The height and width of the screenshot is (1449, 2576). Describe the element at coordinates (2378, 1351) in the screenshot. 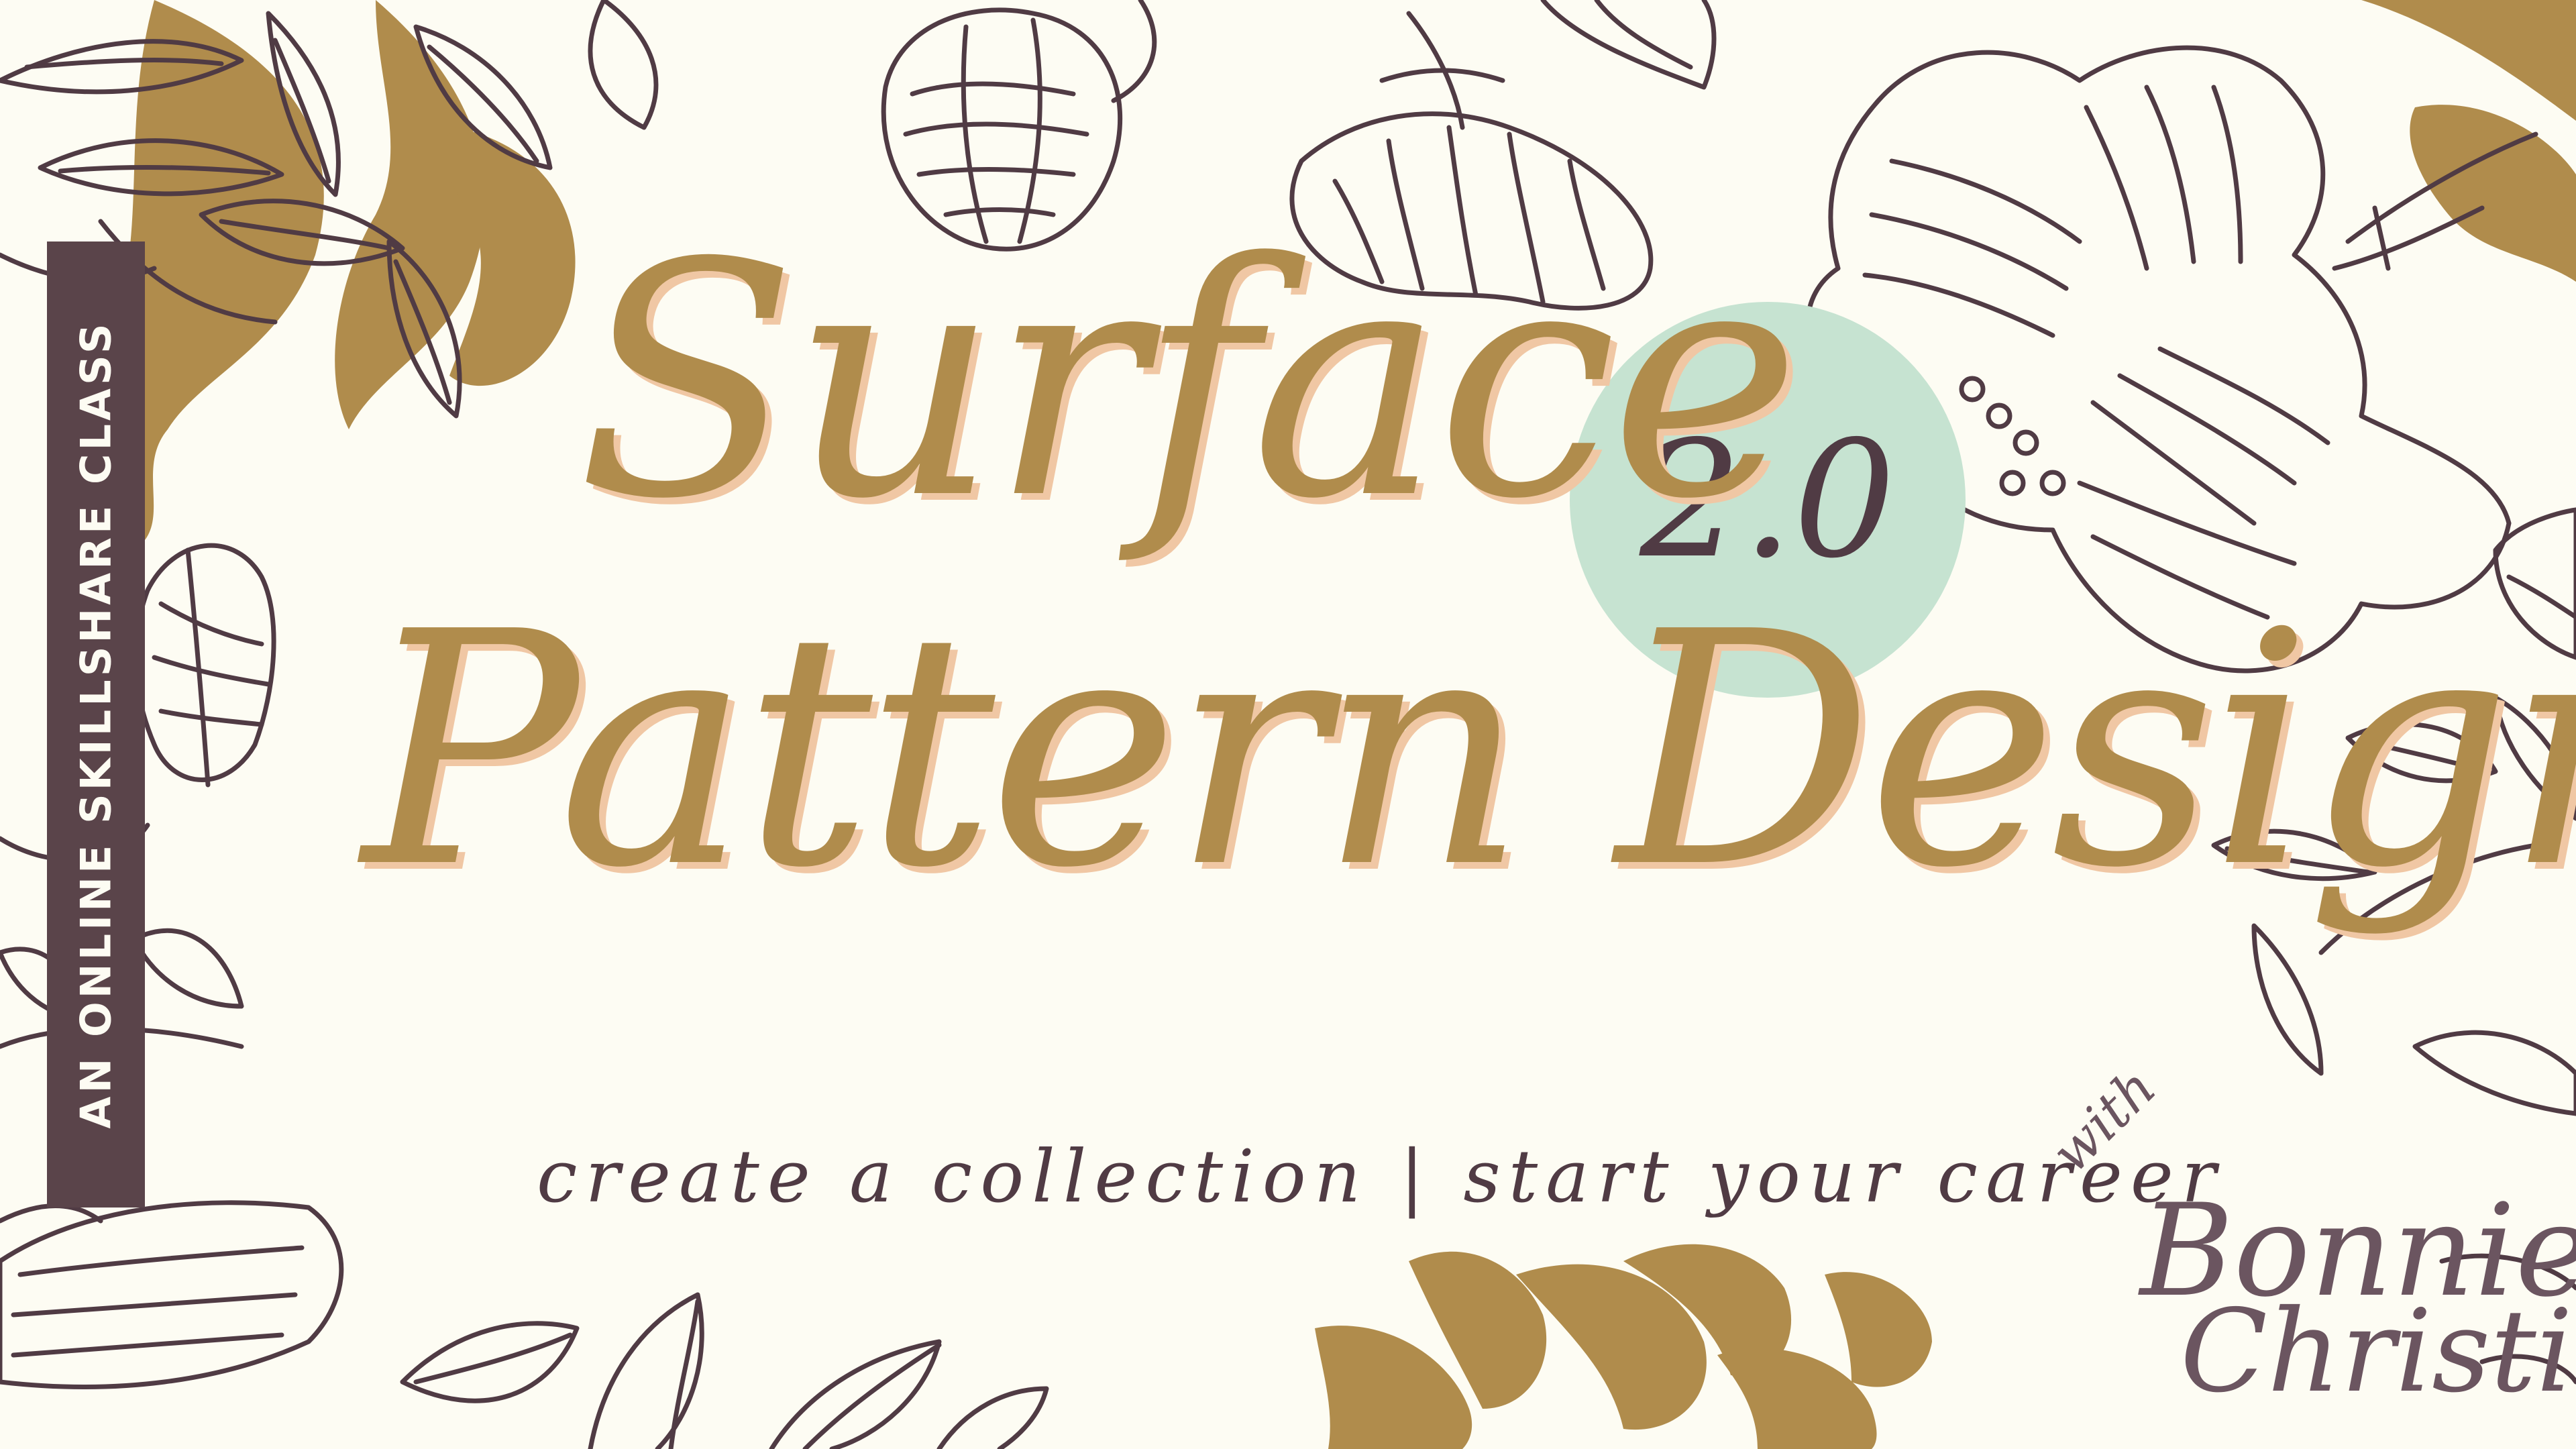

I see `author-last-name: Christine` at that location.